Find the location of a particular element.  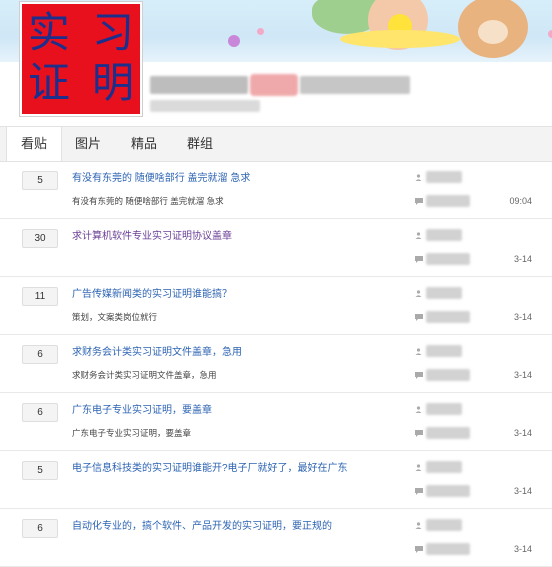

thread-excerpt: 有没有东莞的 随便啥部行 盖完就溜 急求 is located at coordinates (148, 201).